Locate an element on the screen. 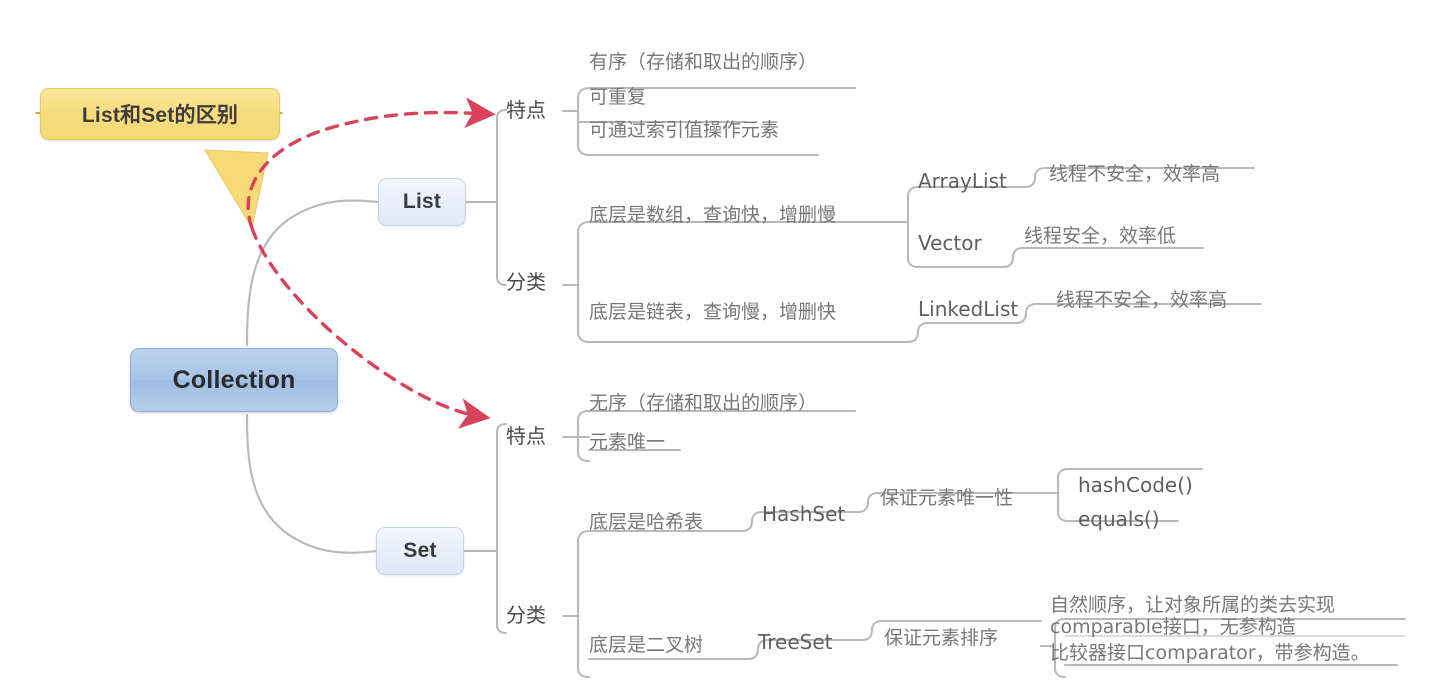  callout-label: List和Set的区别 is located at coordinates (160, 115).